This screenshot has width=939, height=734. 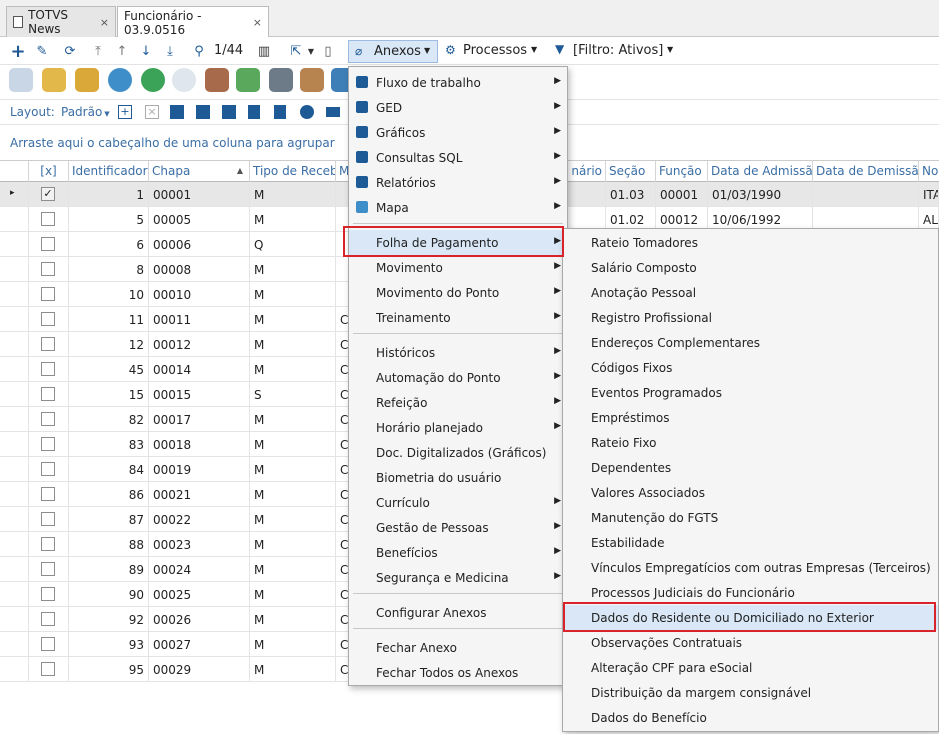 I want to click on anexos-menu-item: Fechar Anexo, so click(x=458, y=647).